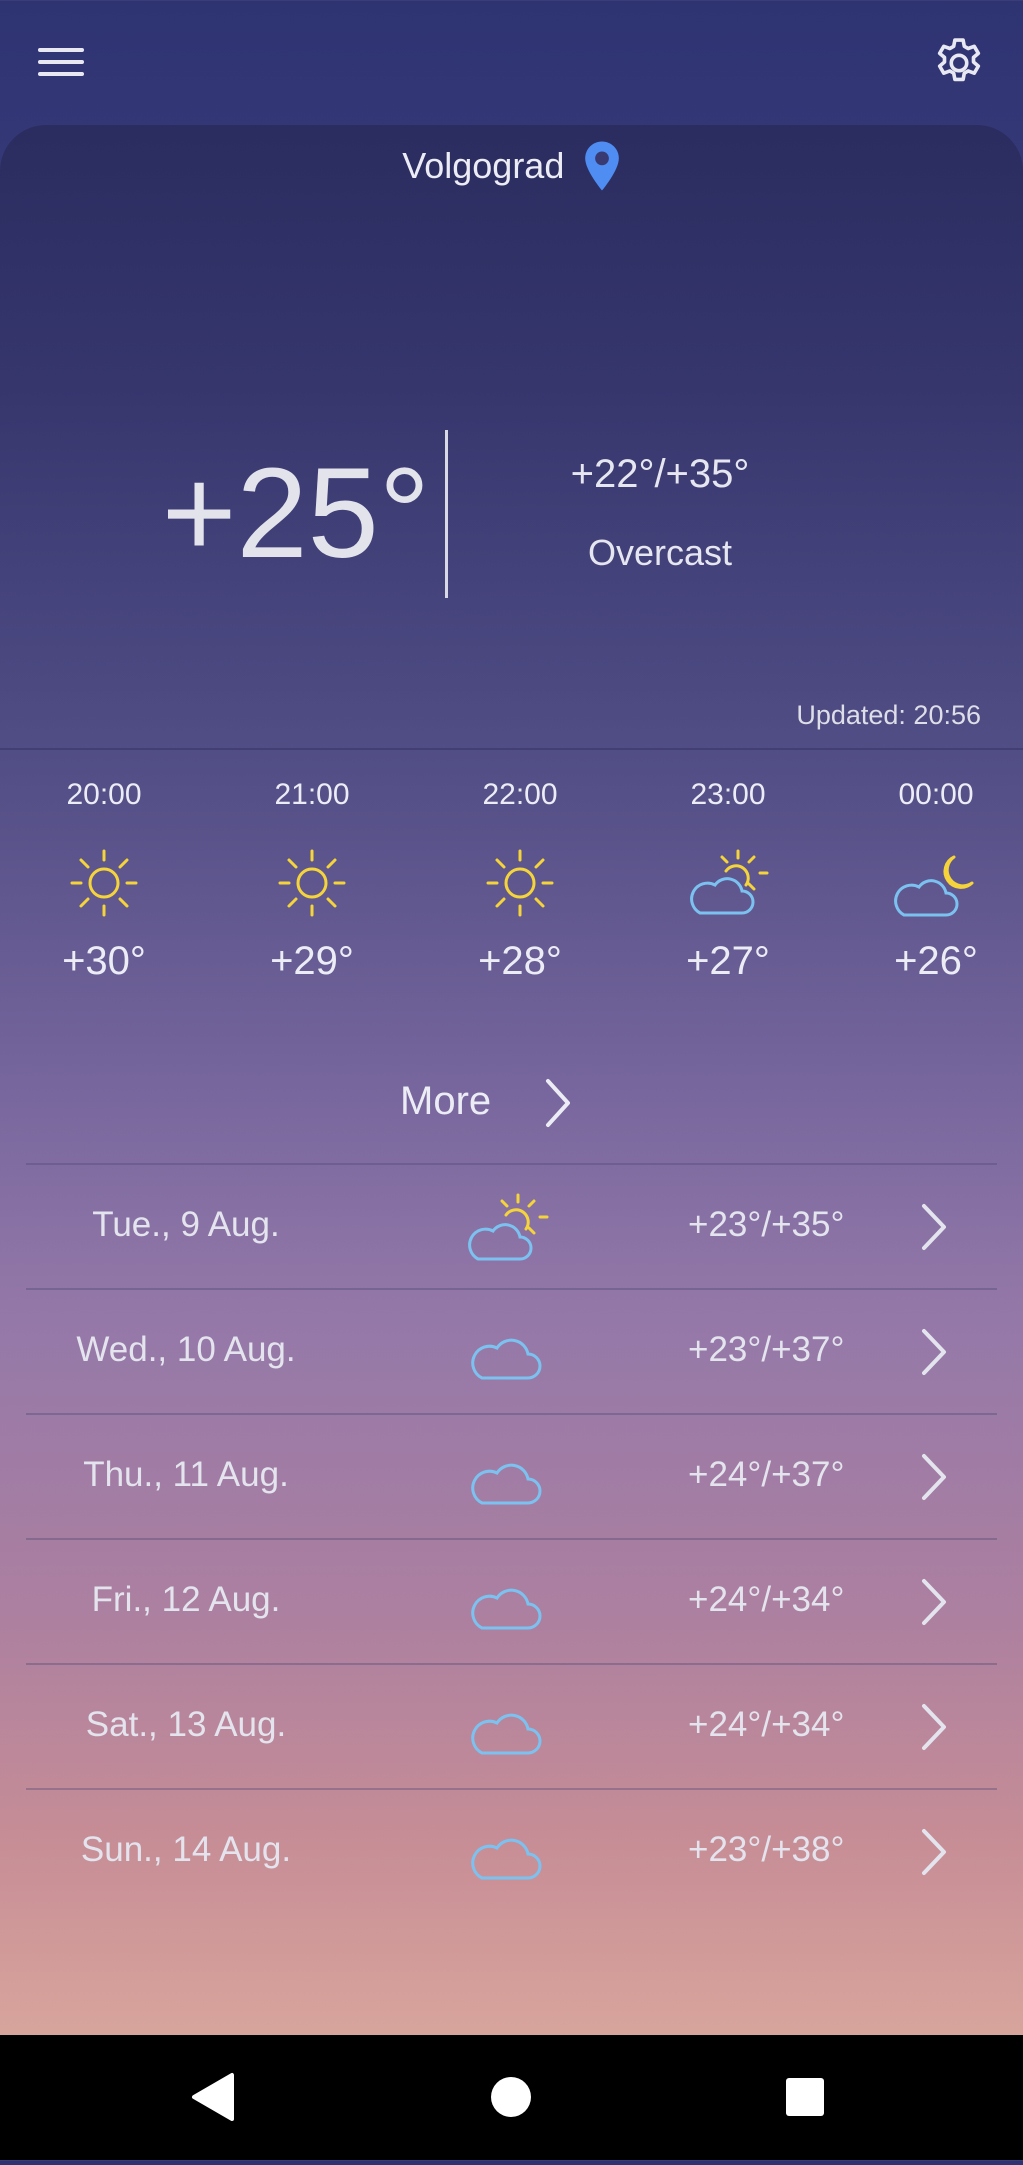 The height and width of the screenshot is (2165, 1023). I want to click on hourly-item: 00:00 +26°, so click(936, 879).